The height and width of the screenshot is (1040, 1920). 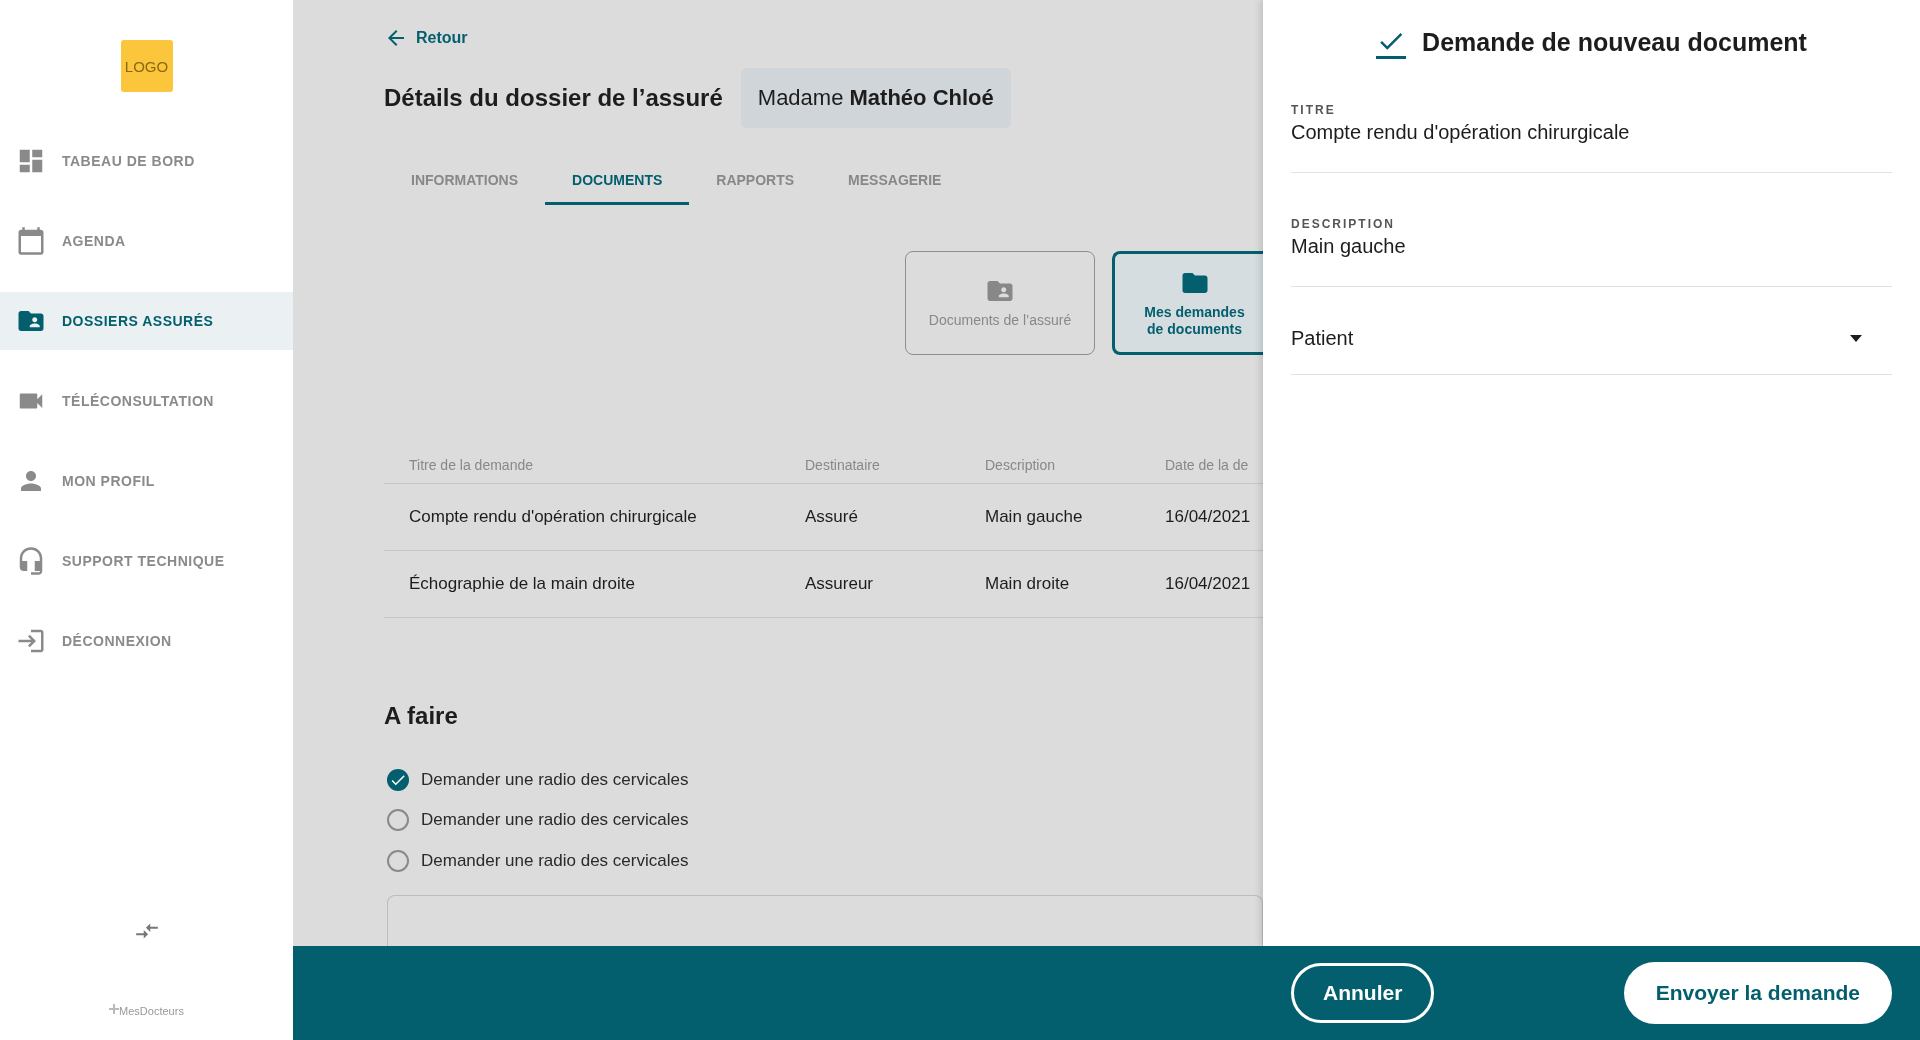 I want to click on dropdown-caret-icon, so click(x=1856, y=338).